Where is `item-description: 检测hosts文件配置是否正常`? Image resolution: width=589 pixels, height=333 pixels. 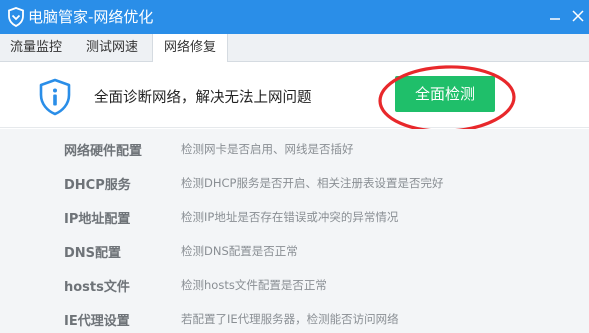
item-description: 检测hosts文件配置是否正常 is located at coordinates (254, 285).